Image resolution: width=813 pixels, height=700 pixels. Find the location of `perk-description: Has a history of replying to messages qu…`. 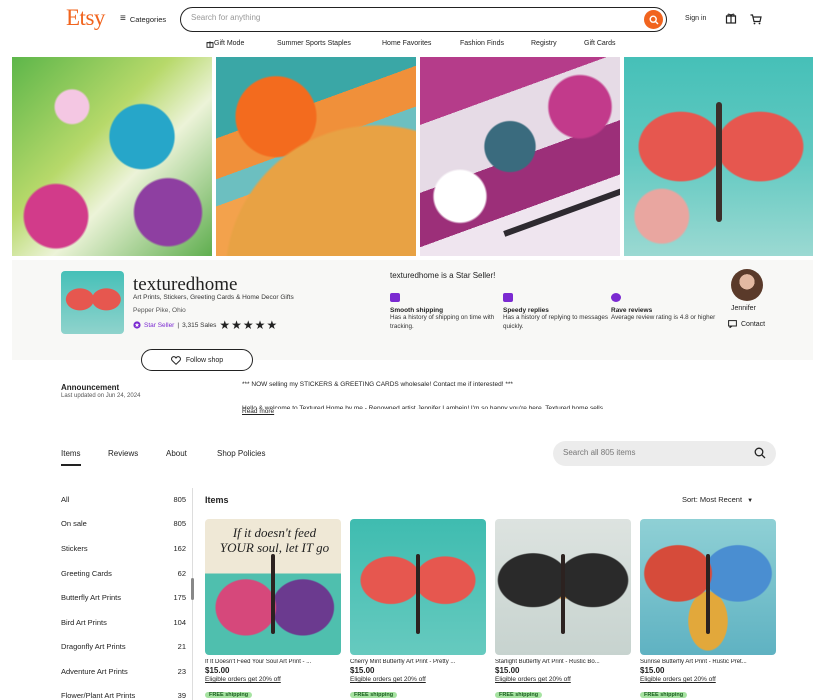

perk-description: Has a history of replying to messages qu… is located at coordinates (555, 322).